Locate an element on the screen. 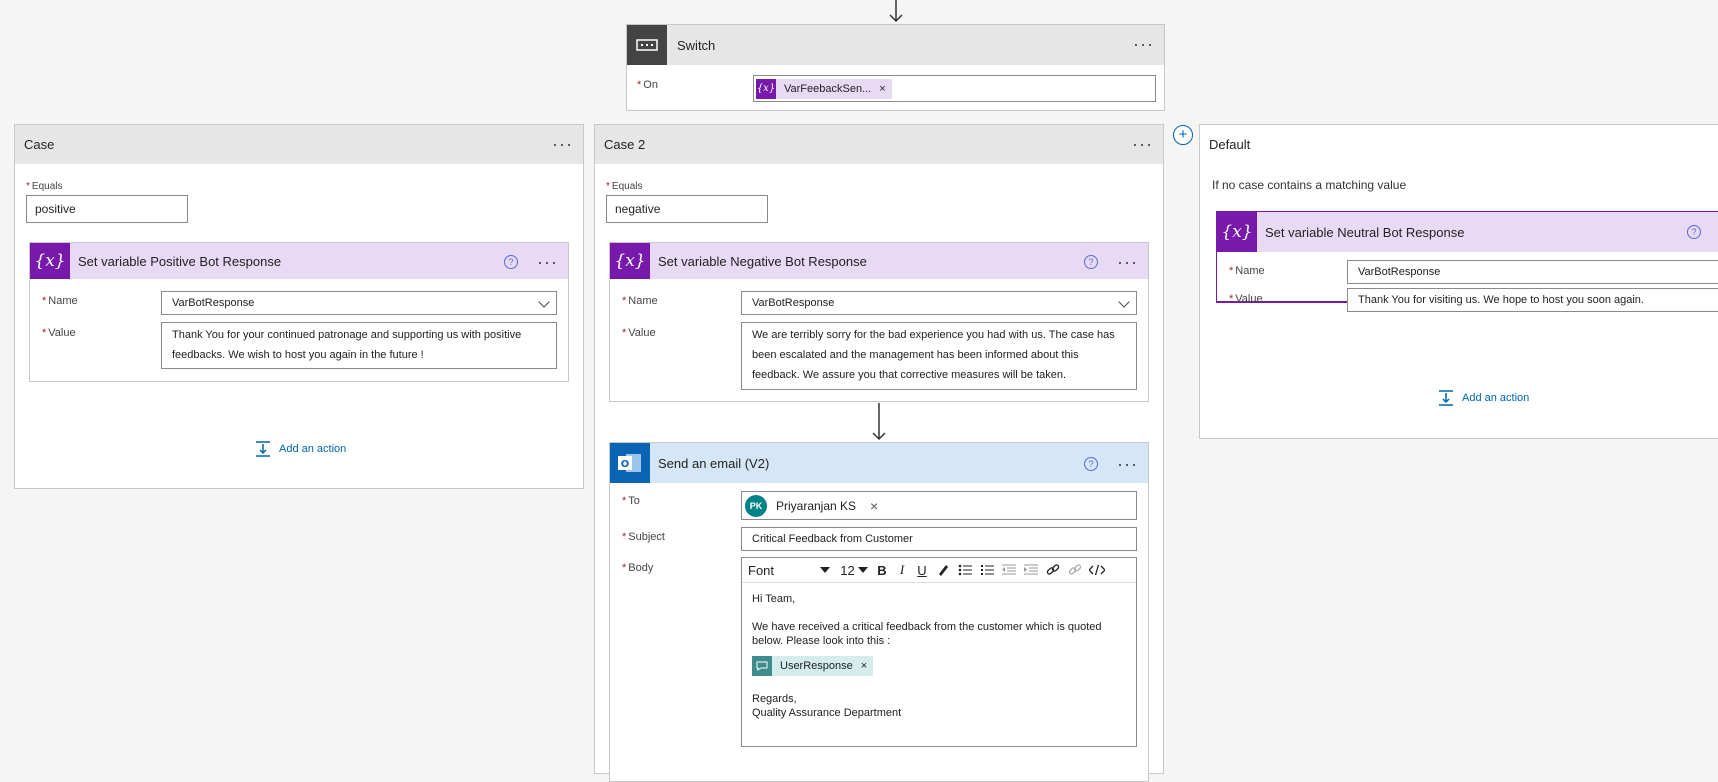 The image size is (1718, 782). positive-action-title: Set variable Positive Bot Response is located at coordinates (180, 261).